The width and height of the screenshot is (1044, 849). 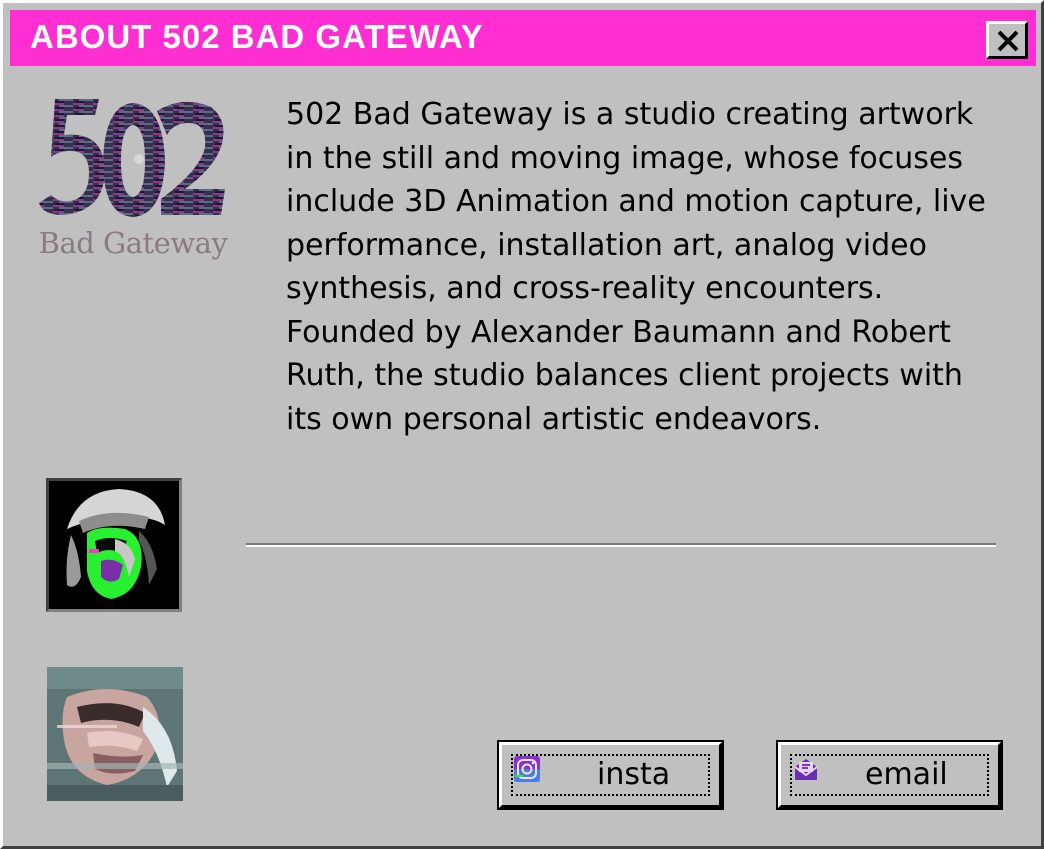 What do you see at coordinates (634, 774) in the screenshot?
I see `insta-label: insta` at bounding box center [634, 774].